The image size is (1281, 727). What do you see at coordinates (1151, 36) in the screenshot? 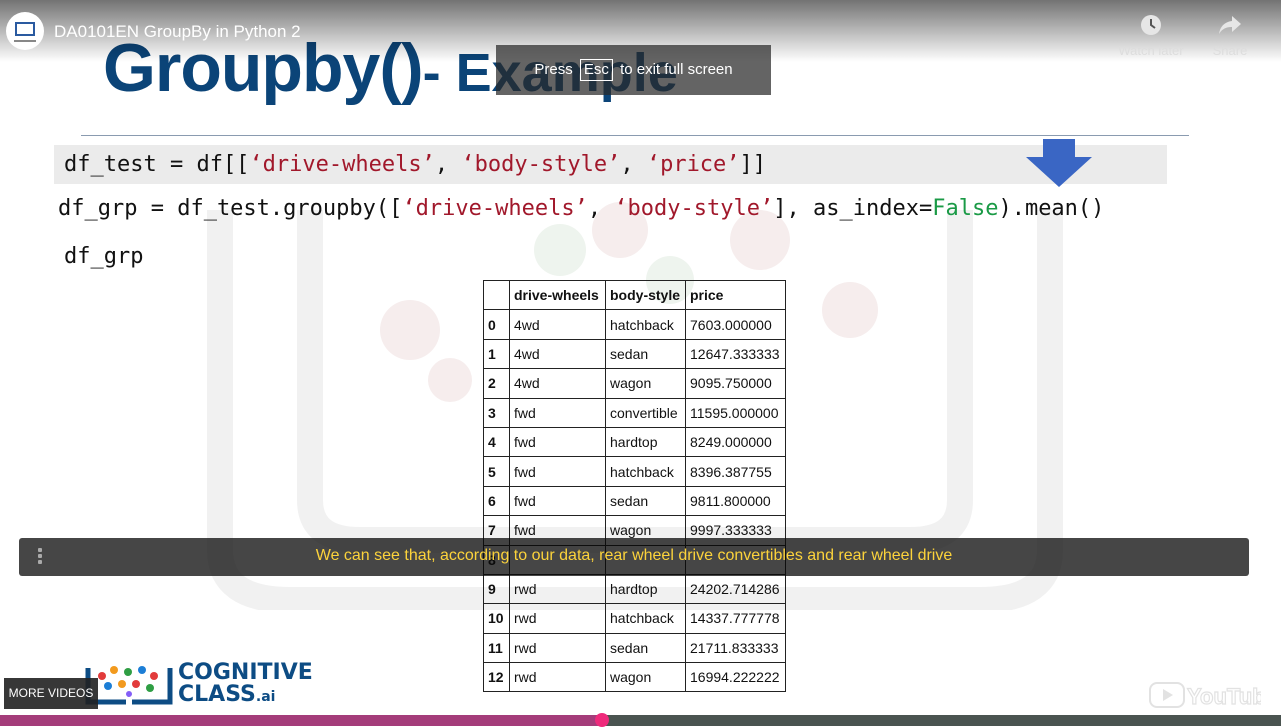
I see `watch-later-button: Watch later` at bounding box center [1151, 36].